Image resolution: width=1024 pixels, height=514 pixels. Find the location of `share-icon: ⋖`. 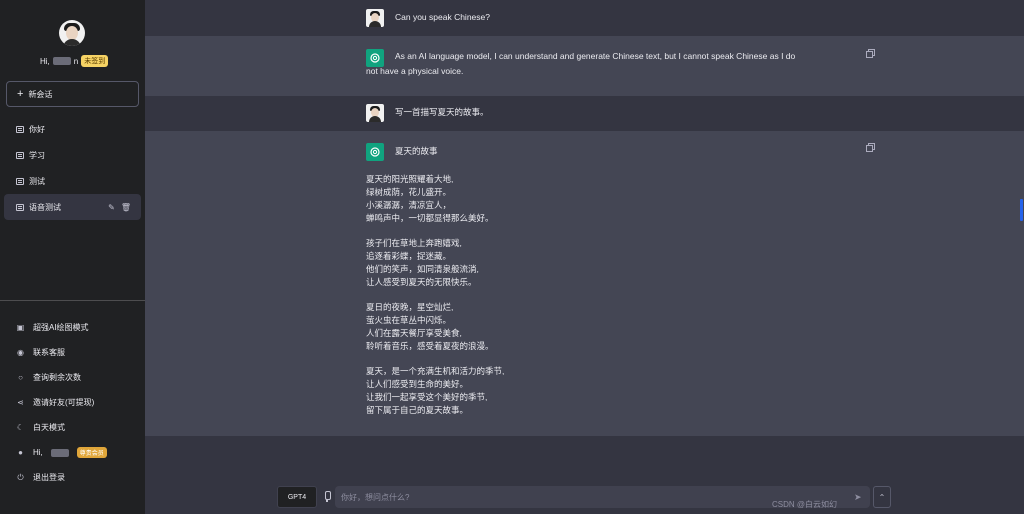

share-icon: ⋖ is located at coordinates (20, 402).